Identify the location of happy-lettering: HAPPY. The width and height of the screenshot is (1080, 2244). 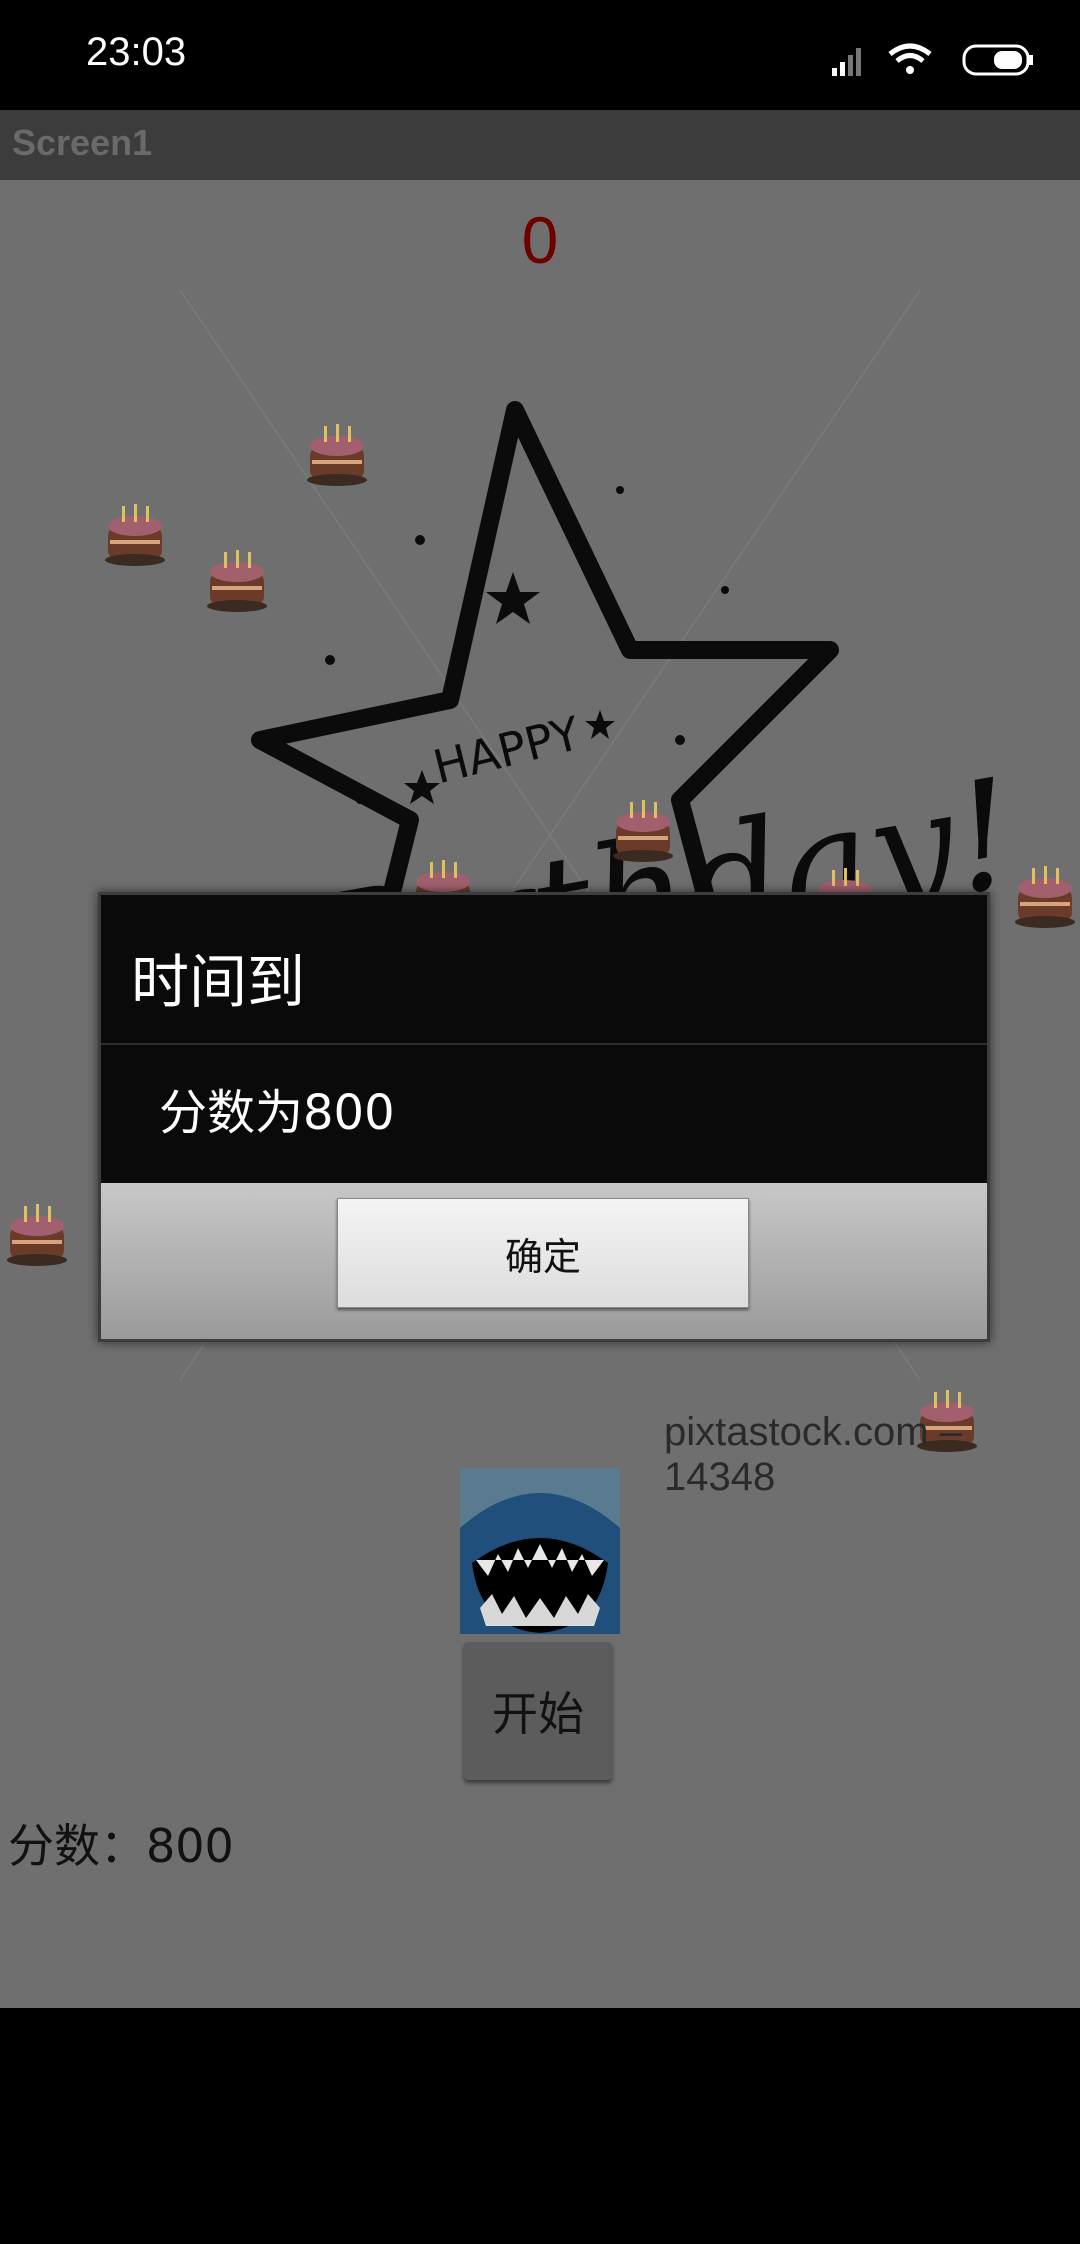
(507, 750).